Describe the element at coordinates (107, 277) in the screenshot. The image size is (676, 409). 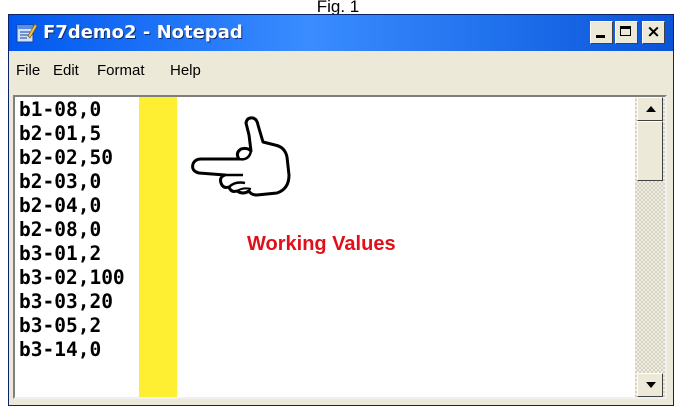
I see `line-value: 100` at that location.